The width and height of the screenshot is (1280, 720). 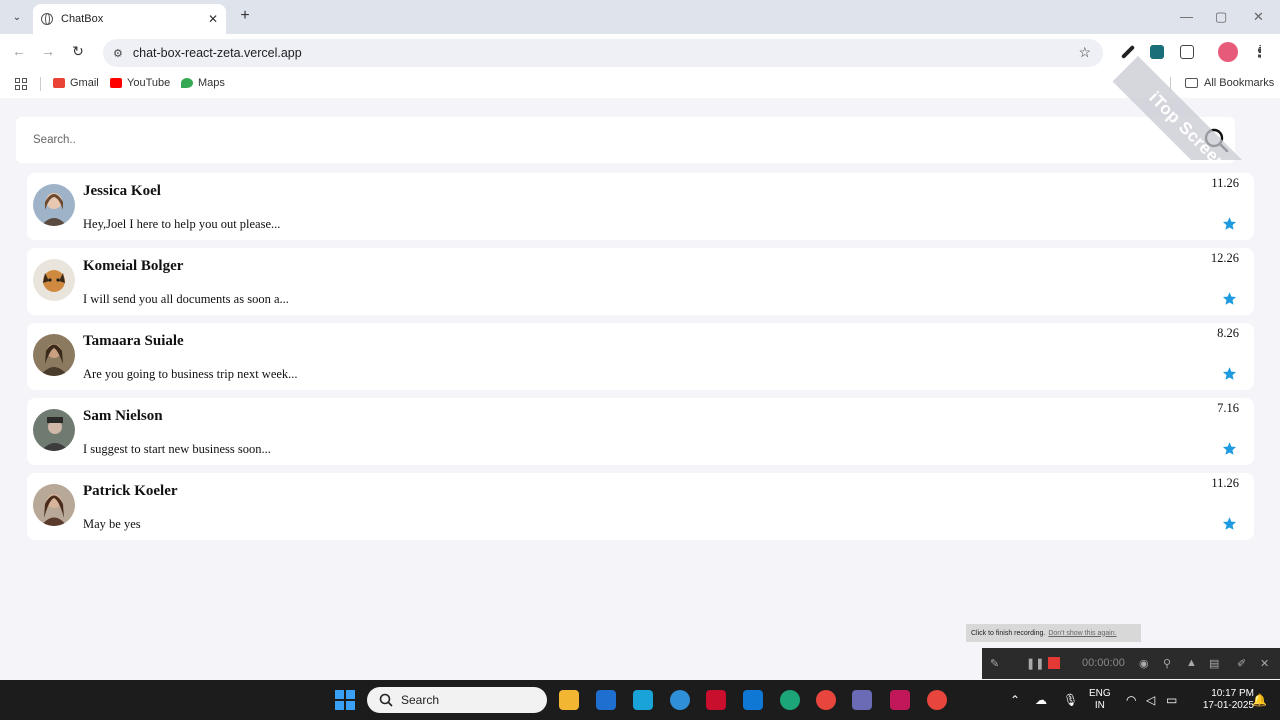 What do you see at coordinates (994, 663) in the screenshot?
I see `pen-icon: ✎` at bounding box center [994, 663].